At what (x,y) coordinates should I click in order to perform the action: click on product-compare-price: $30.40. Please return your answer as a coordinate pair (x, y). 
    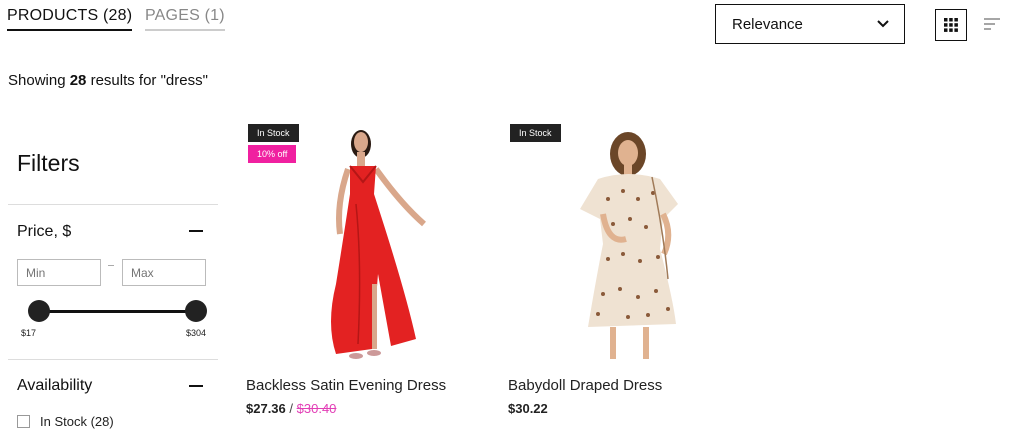
    Looking at the image, I should click on (316, 408).